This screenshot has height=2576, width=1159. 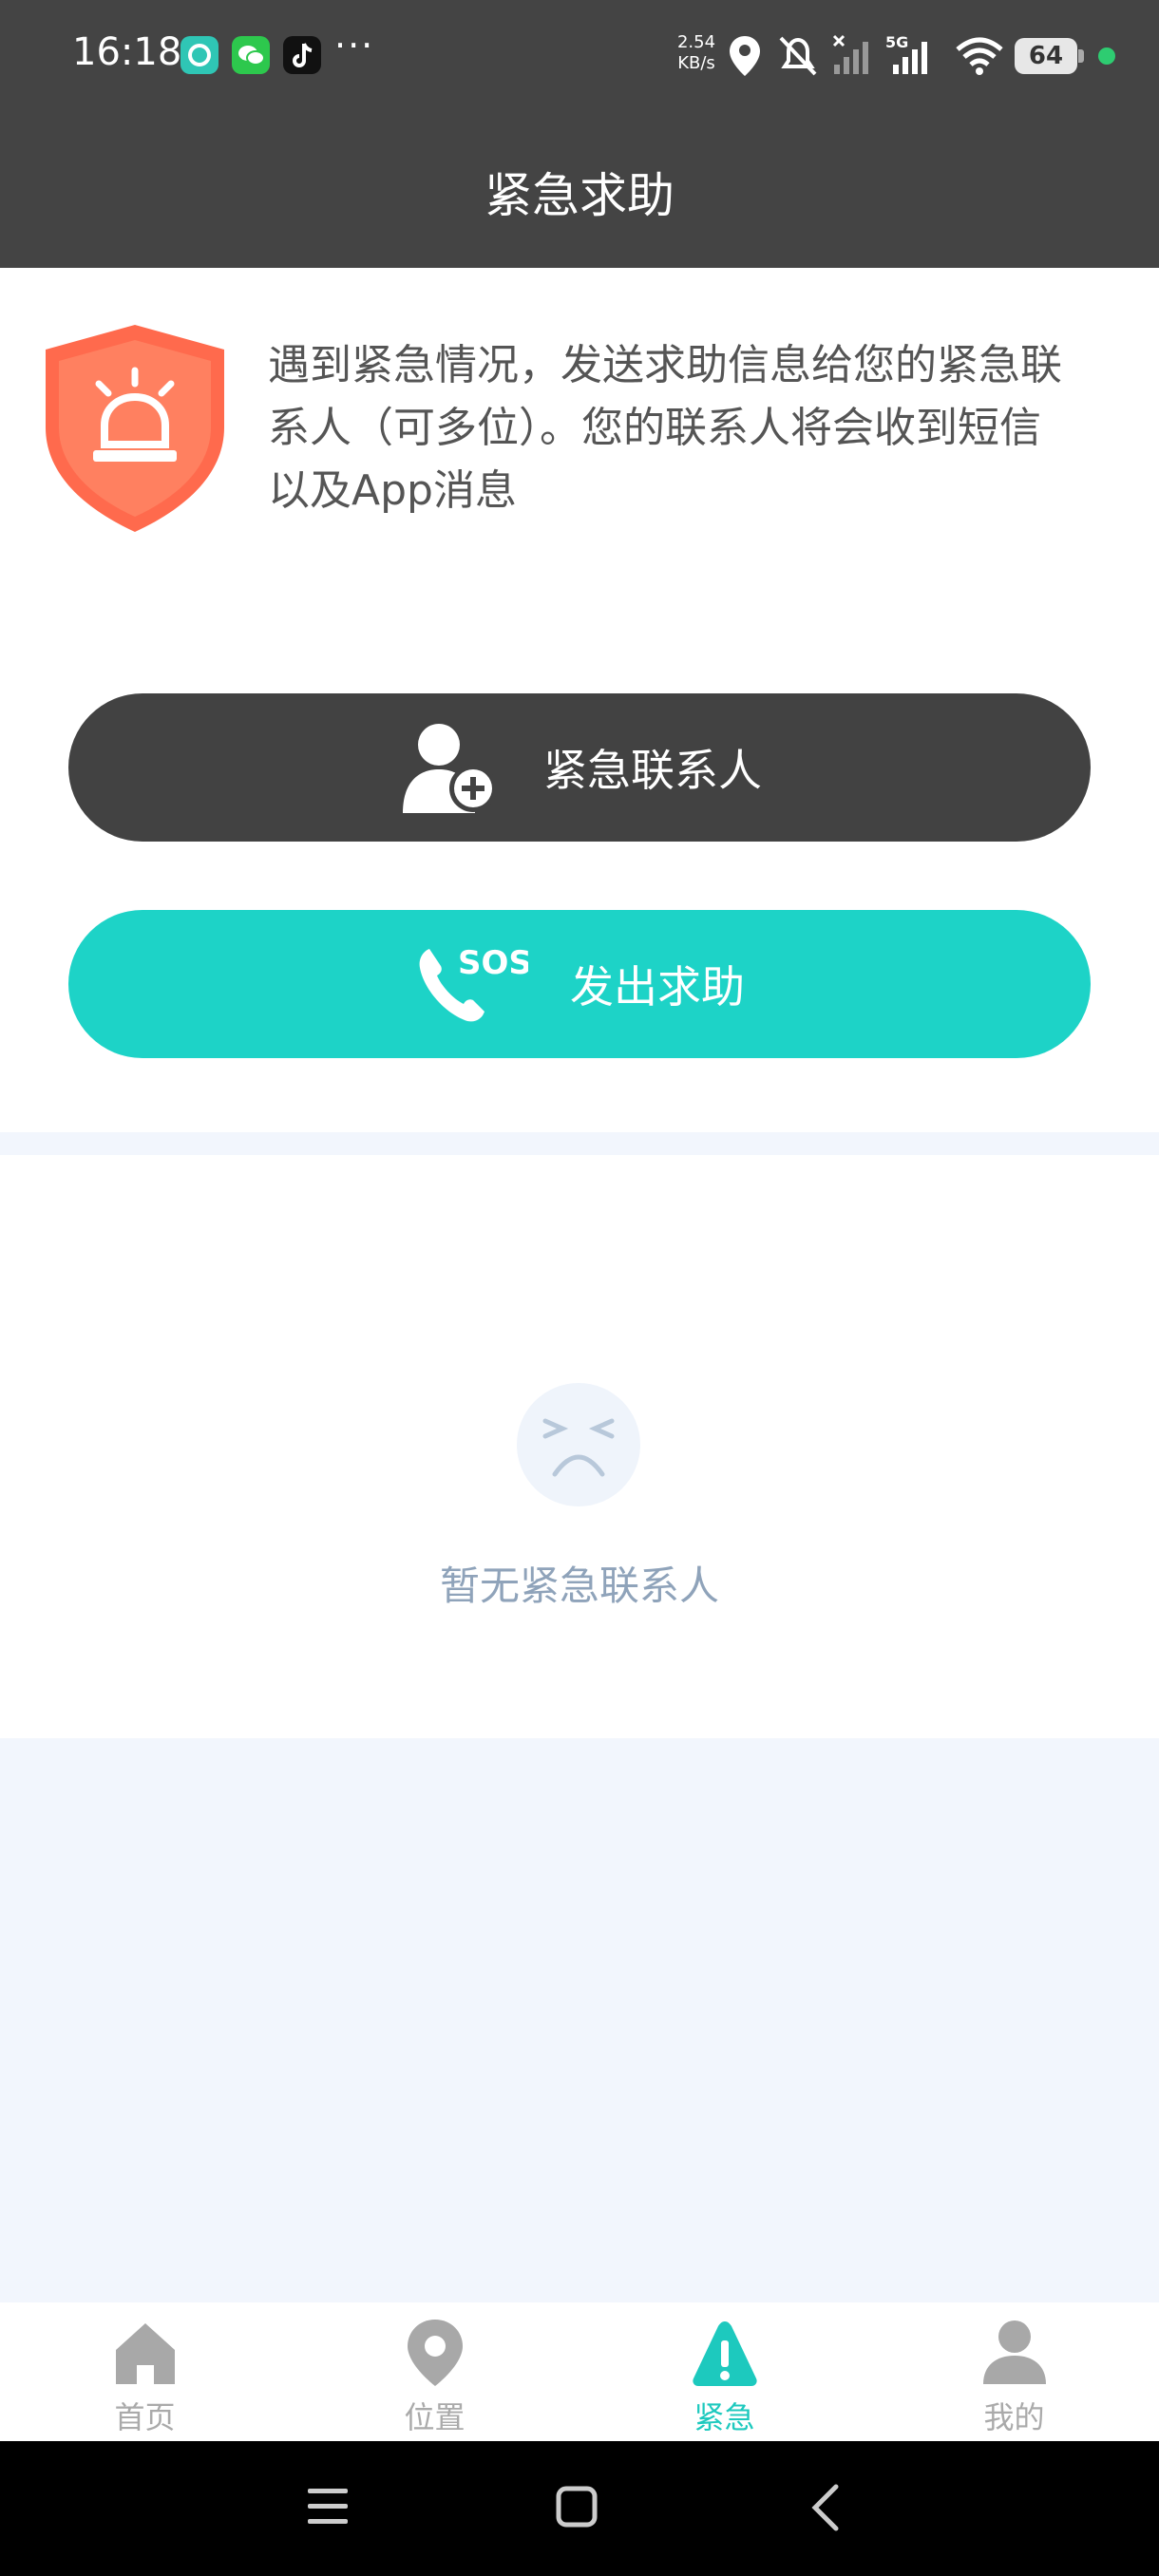 What do you see at coordinates (696, 63) in the screenshot?
I see `speed-unit: KB/s` at bounding box center [696, 63].